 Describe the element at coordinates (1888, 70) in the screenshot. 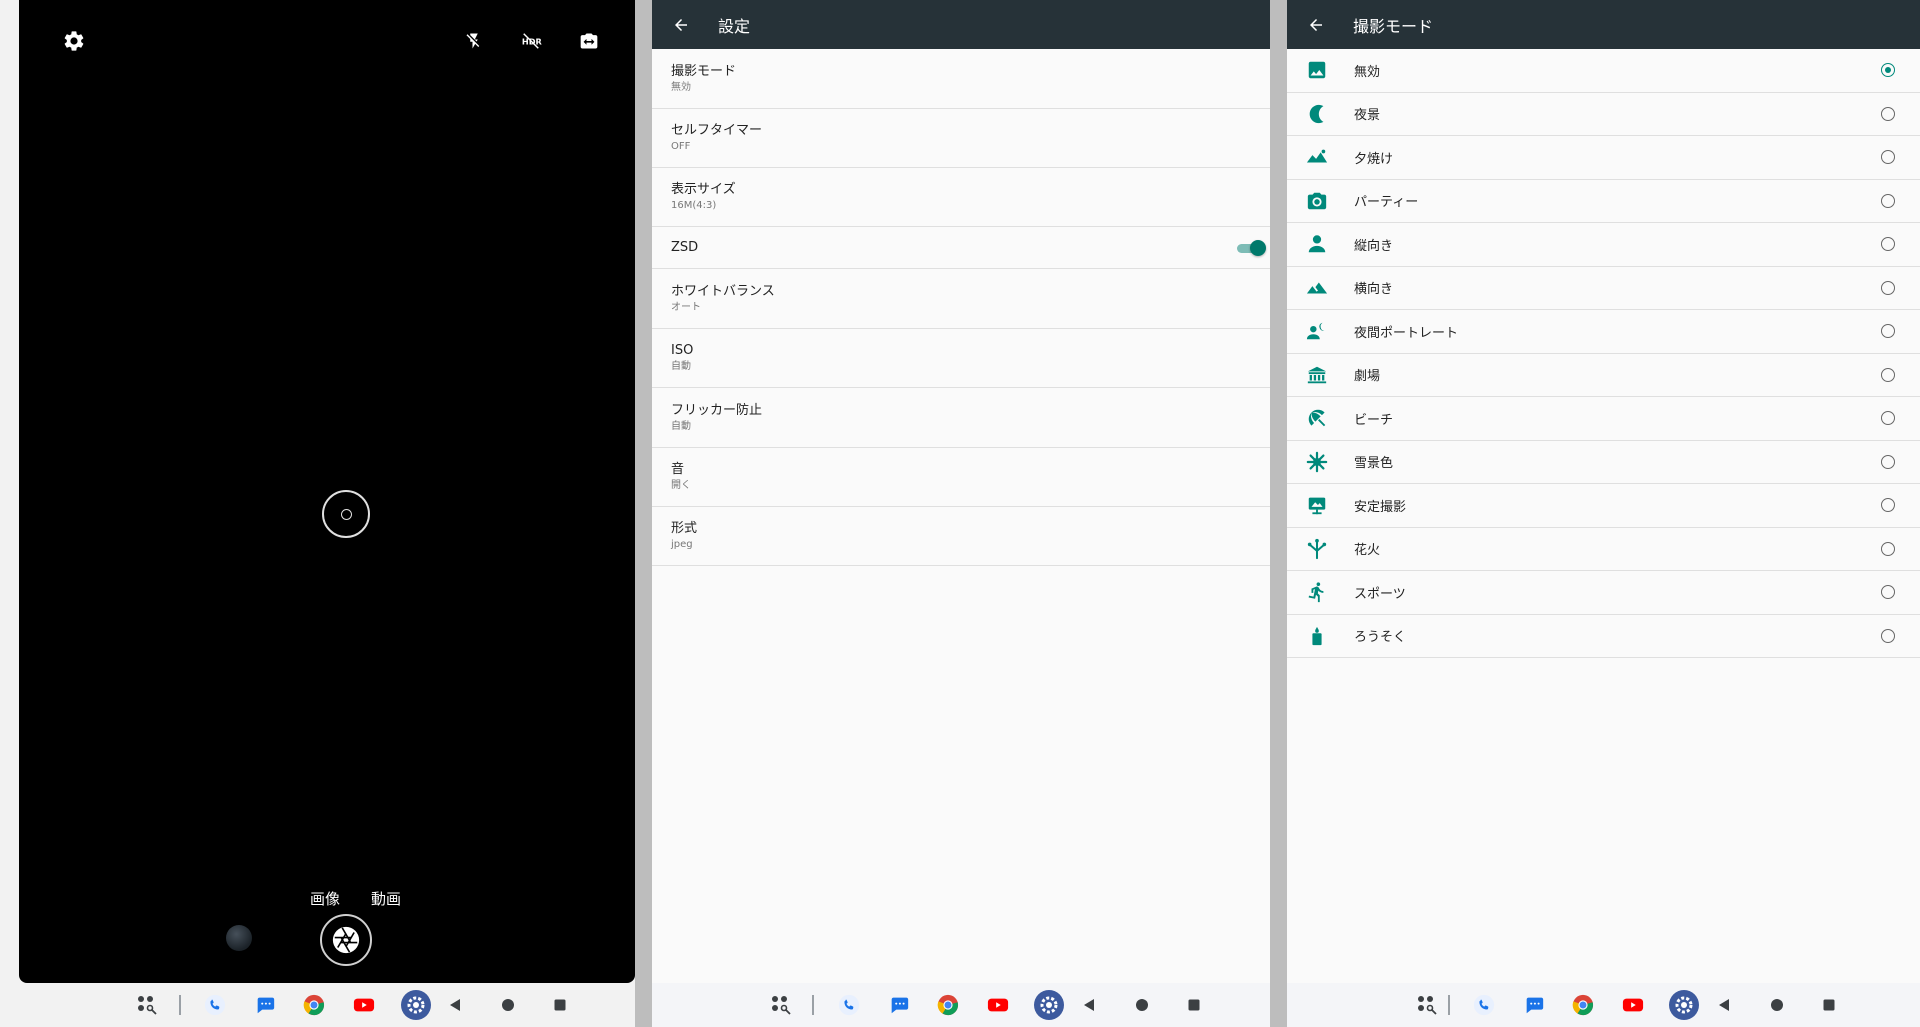

I see `radio-button-selected` at that location.